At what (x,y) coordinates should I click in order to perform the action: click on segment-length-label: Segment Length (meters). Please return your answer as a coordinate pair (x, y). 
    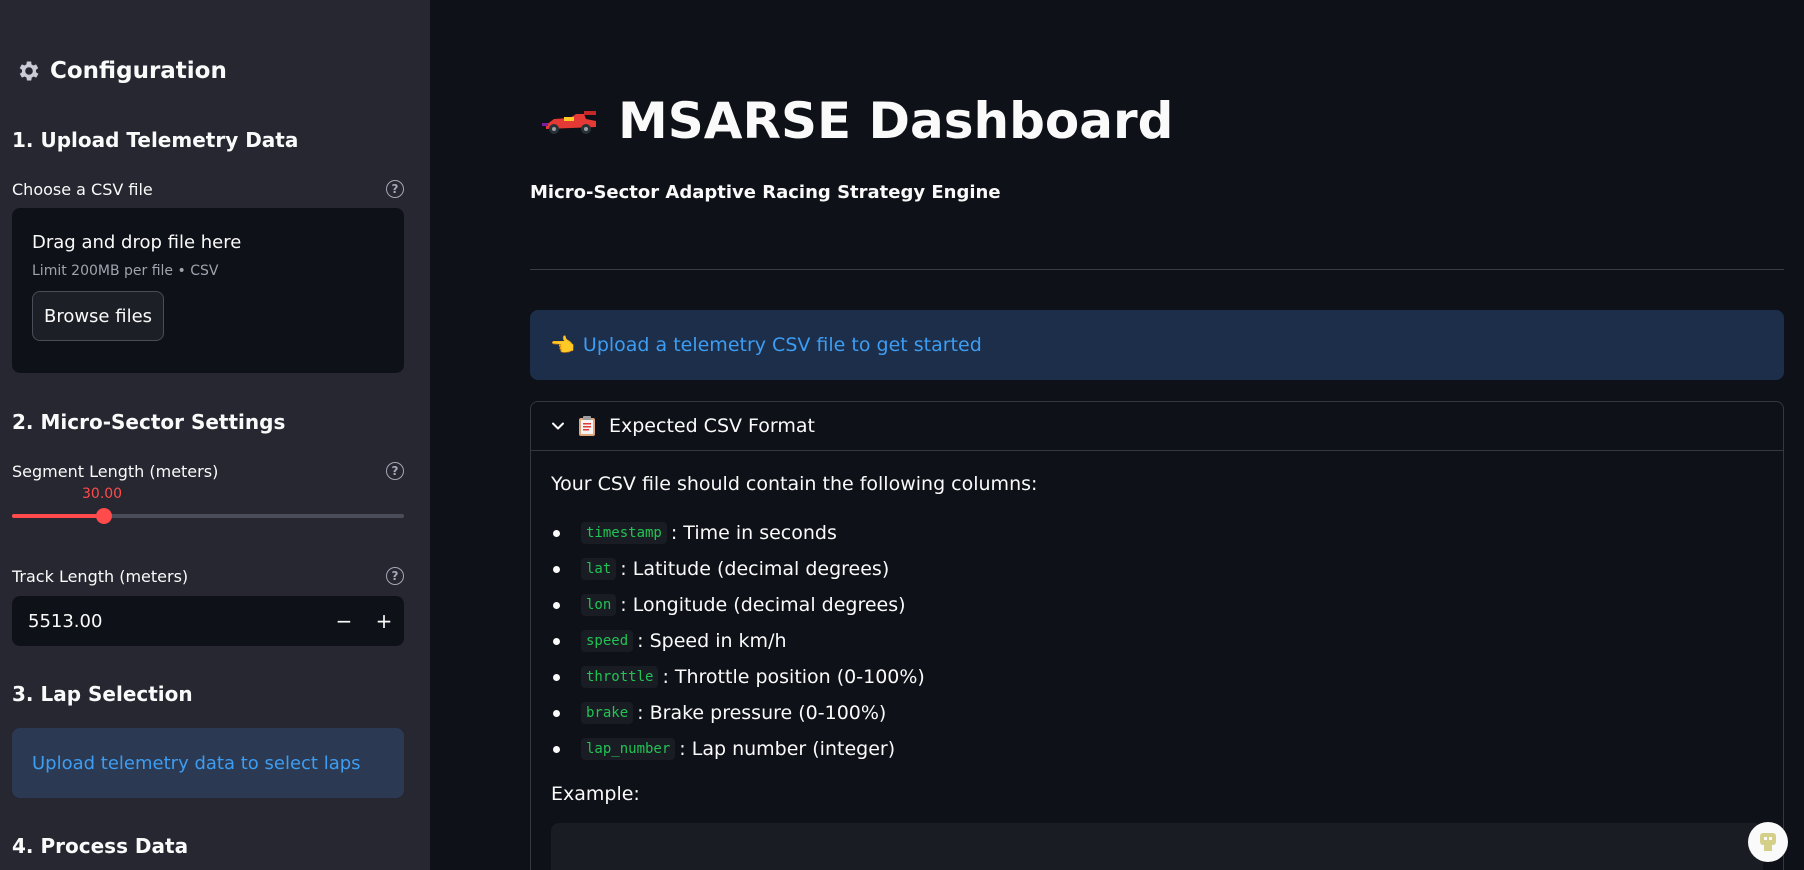
    Looking at the image, I should click on (115, 471).